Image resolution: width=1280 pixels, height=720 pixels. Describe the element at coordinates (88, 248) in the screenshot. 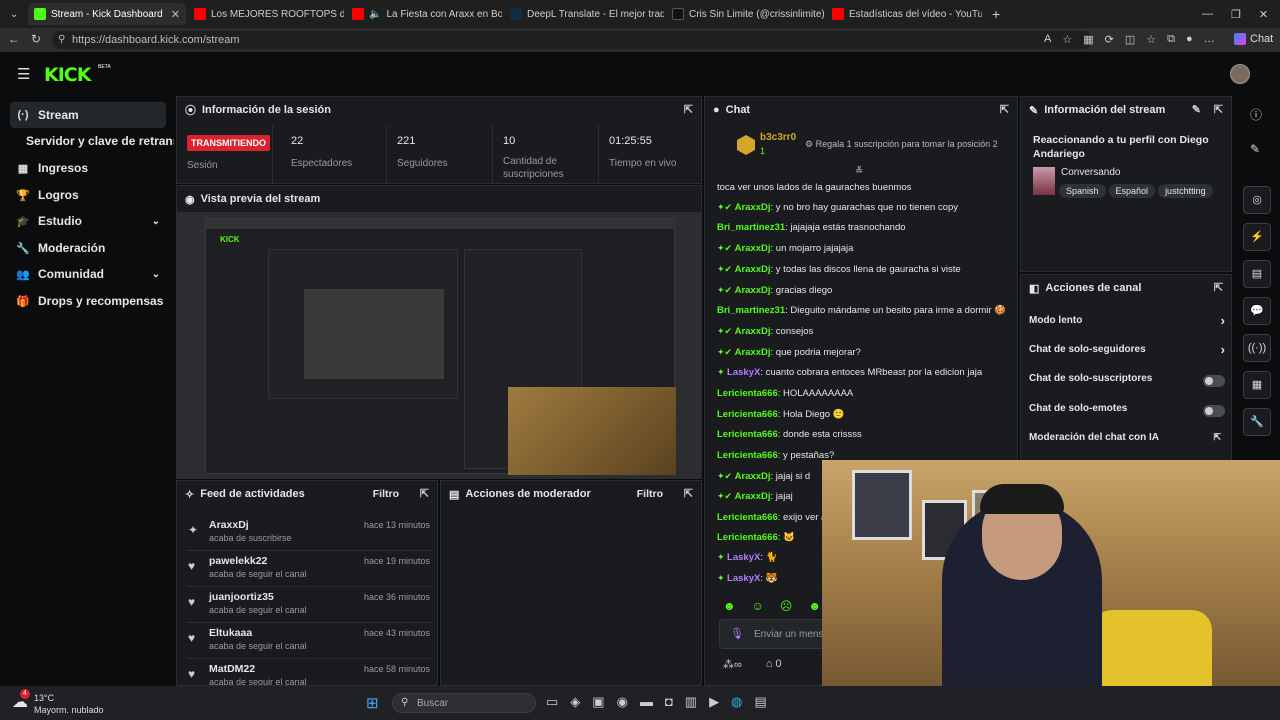

I see `sidebar-item-moderacion: 🔧 Moderación` at that location.